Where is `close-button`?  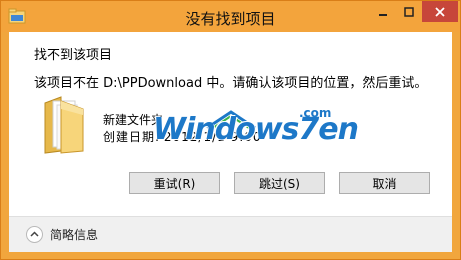 close-button is located at coordinates (440, 11).